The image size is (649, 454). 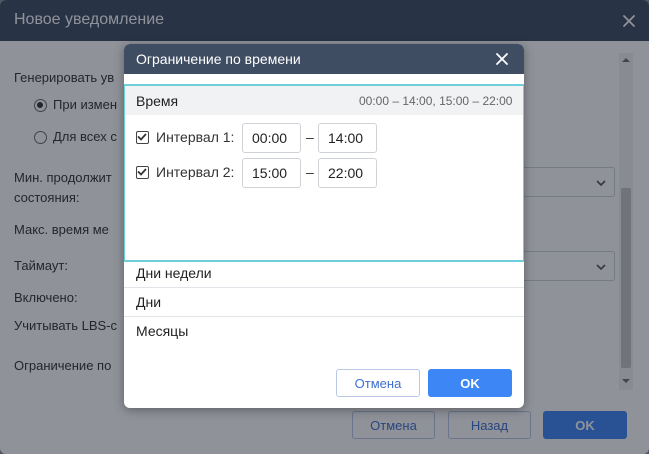 What do you see at coordinates (142, 137) in the screenshot?
I see `interval-1-checkbox` at bounding box center [142, 137].